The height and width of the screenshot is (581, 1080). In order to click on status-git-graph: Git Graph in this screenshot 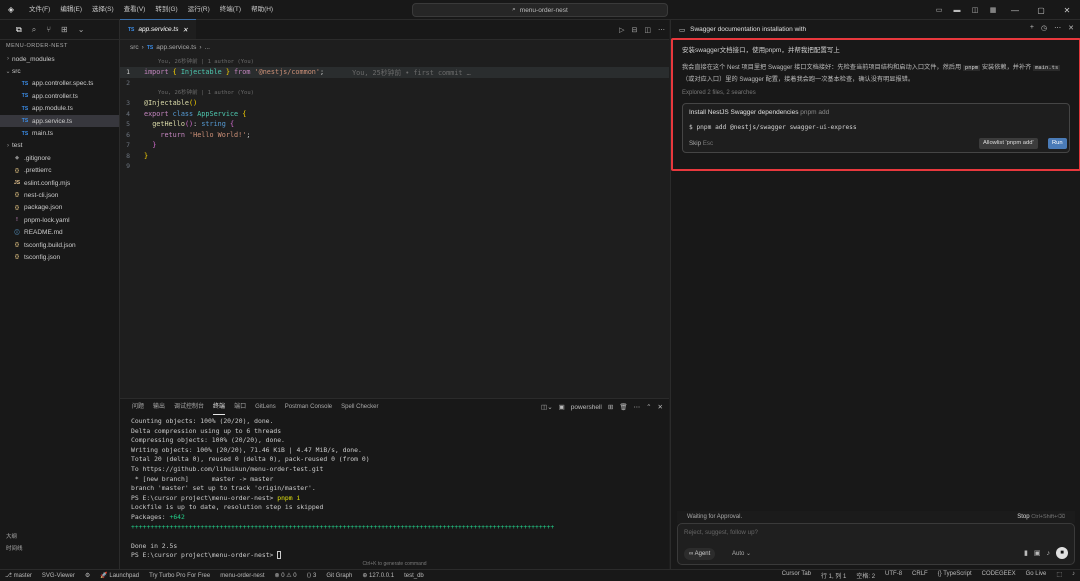, I will do `click(339, 576)`.